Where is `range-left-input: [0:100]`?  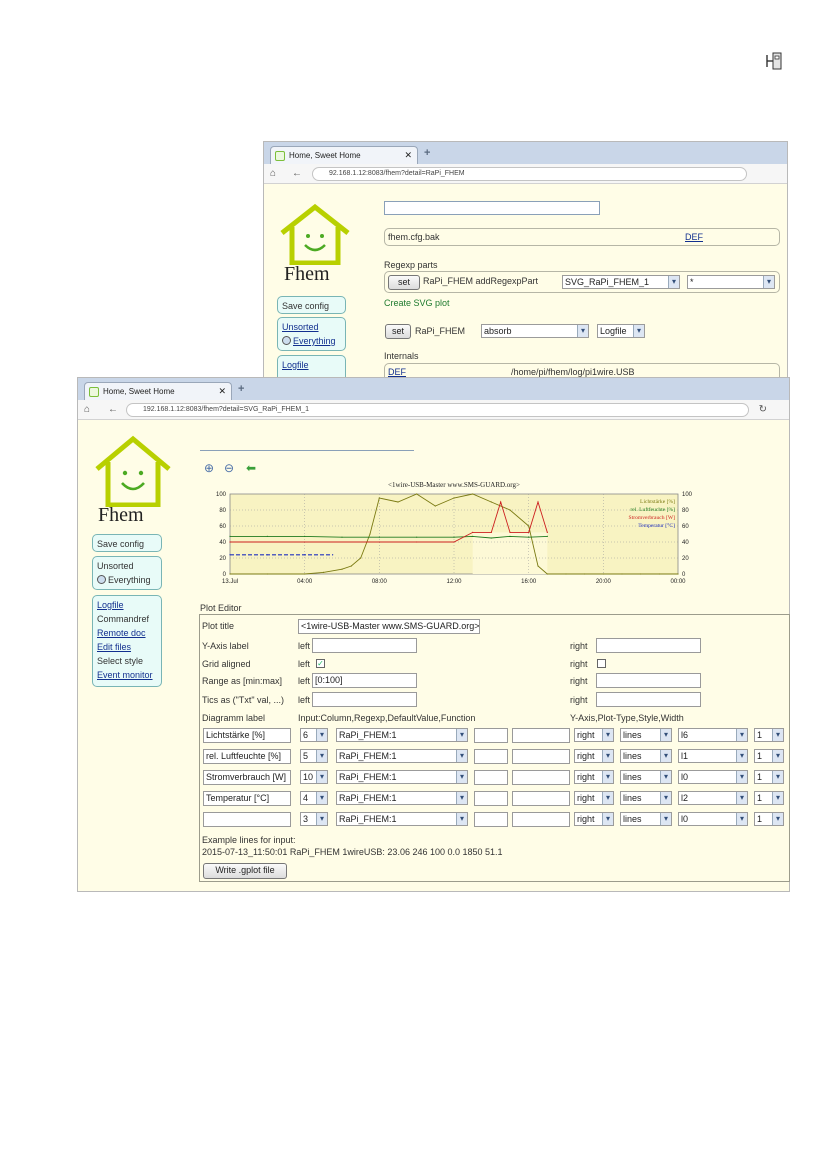 range-left-input: [0:100] is located at coordinates (364, 680).